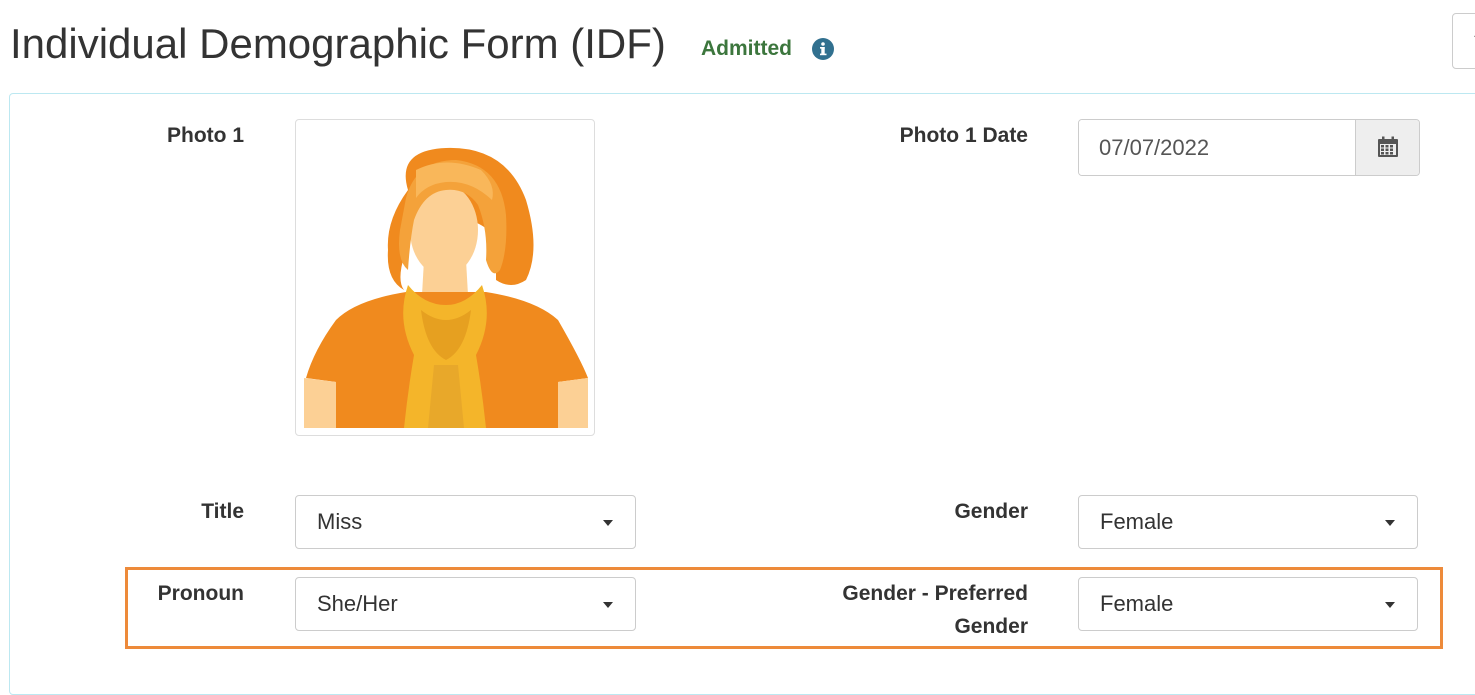 This screenshot has width=1475, height=695. What do you see at coordinates (1248, 604) in the screenshot?
I see `preferred-gender-select: Female` at bounding box center [1248, 604].